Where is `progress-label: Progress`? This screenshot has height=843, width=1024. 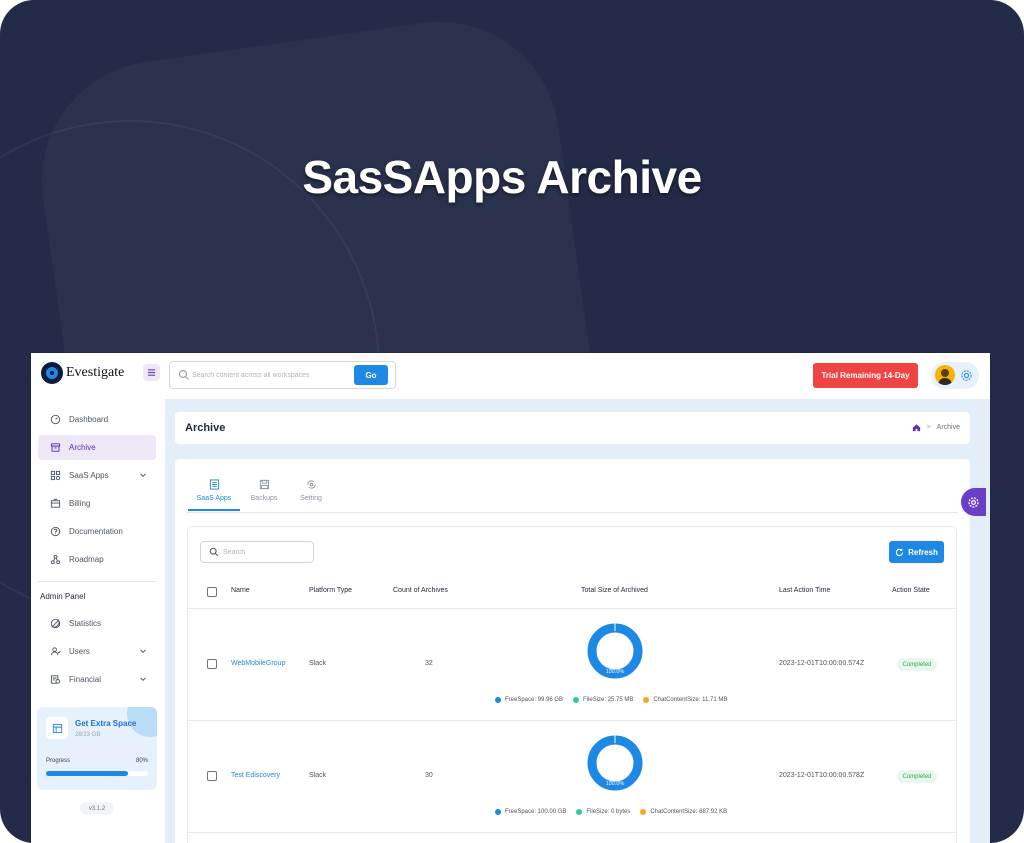
progress-label: Progress is located at coordinates (58, 761).